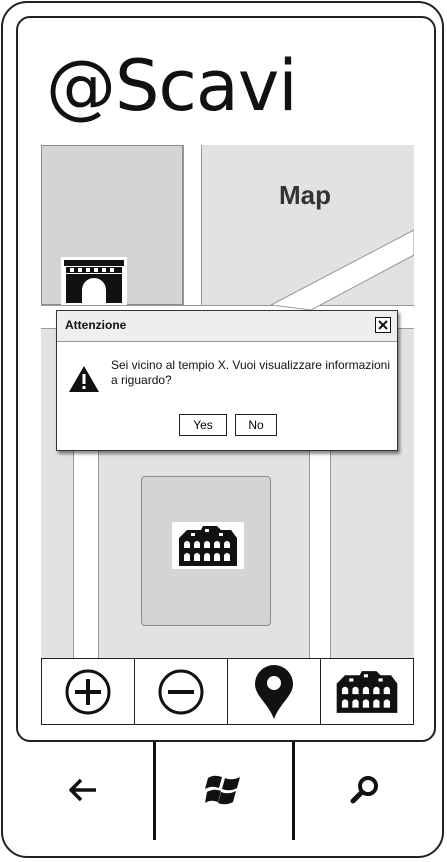  I want to click on map-toolbar, so click(227, 691).